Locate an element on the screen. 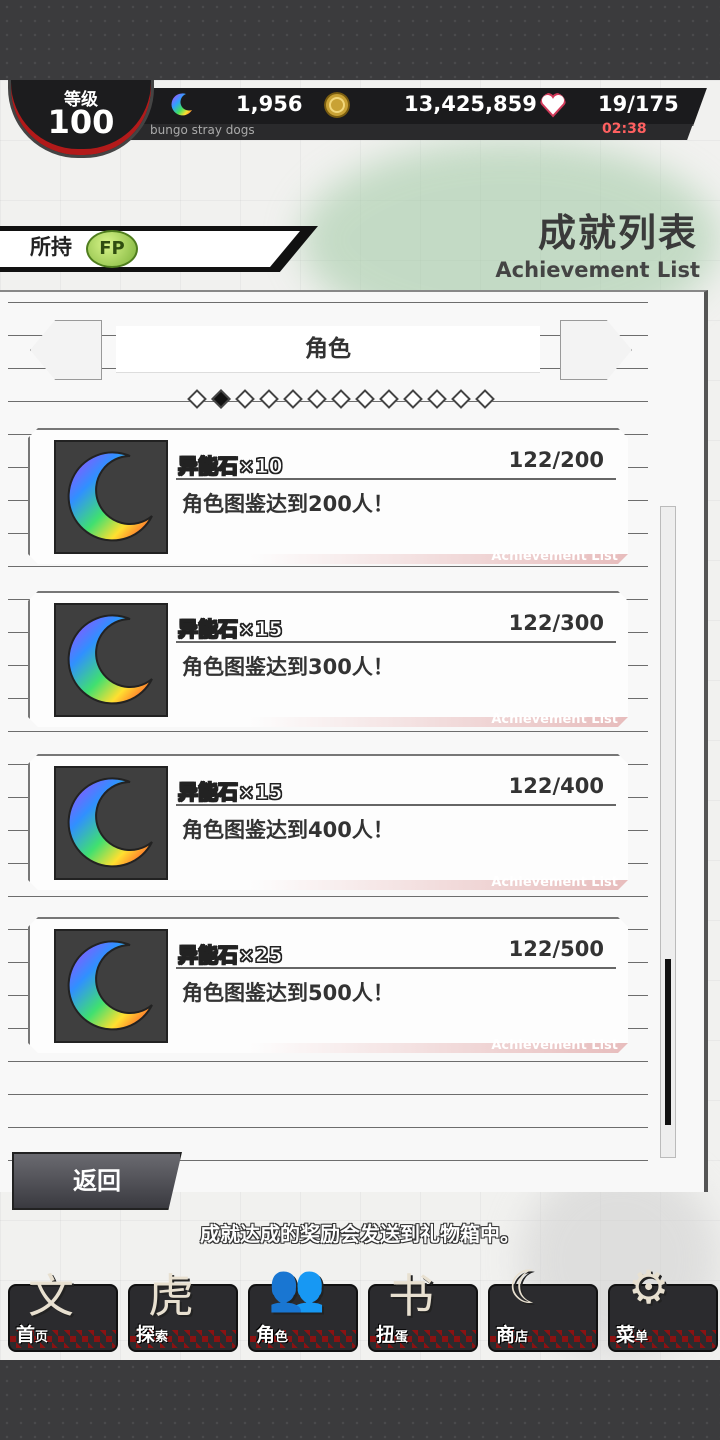 Image resolution: width=720 pixels, height=1440 pixels. nav-item: ⚙ 菜单 is located at coordinates (664, 1306).